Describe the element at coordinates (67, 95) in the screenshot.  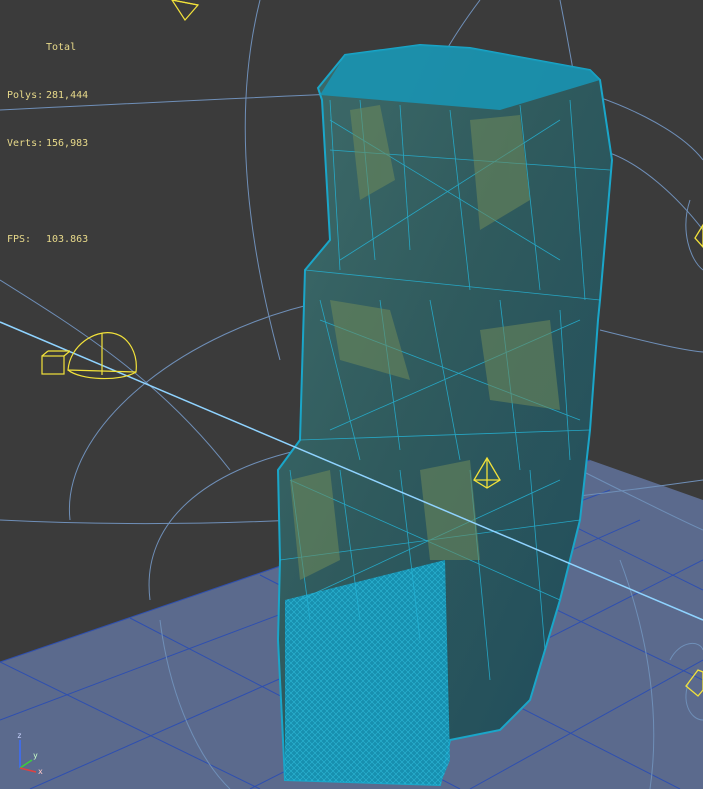
I see `polys-value: 281,444` at that location.